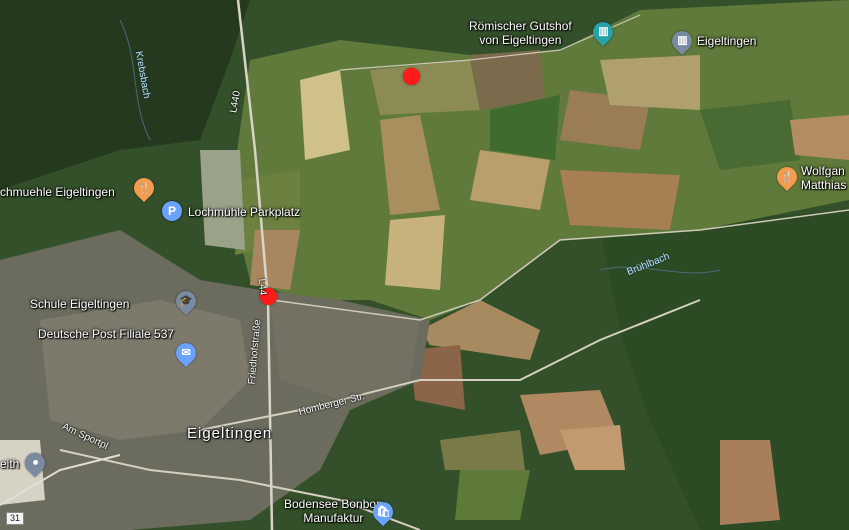  Describe the element at coordinates (262, 287) in the screenshot. I see `road-label-l44: L44` at that location.